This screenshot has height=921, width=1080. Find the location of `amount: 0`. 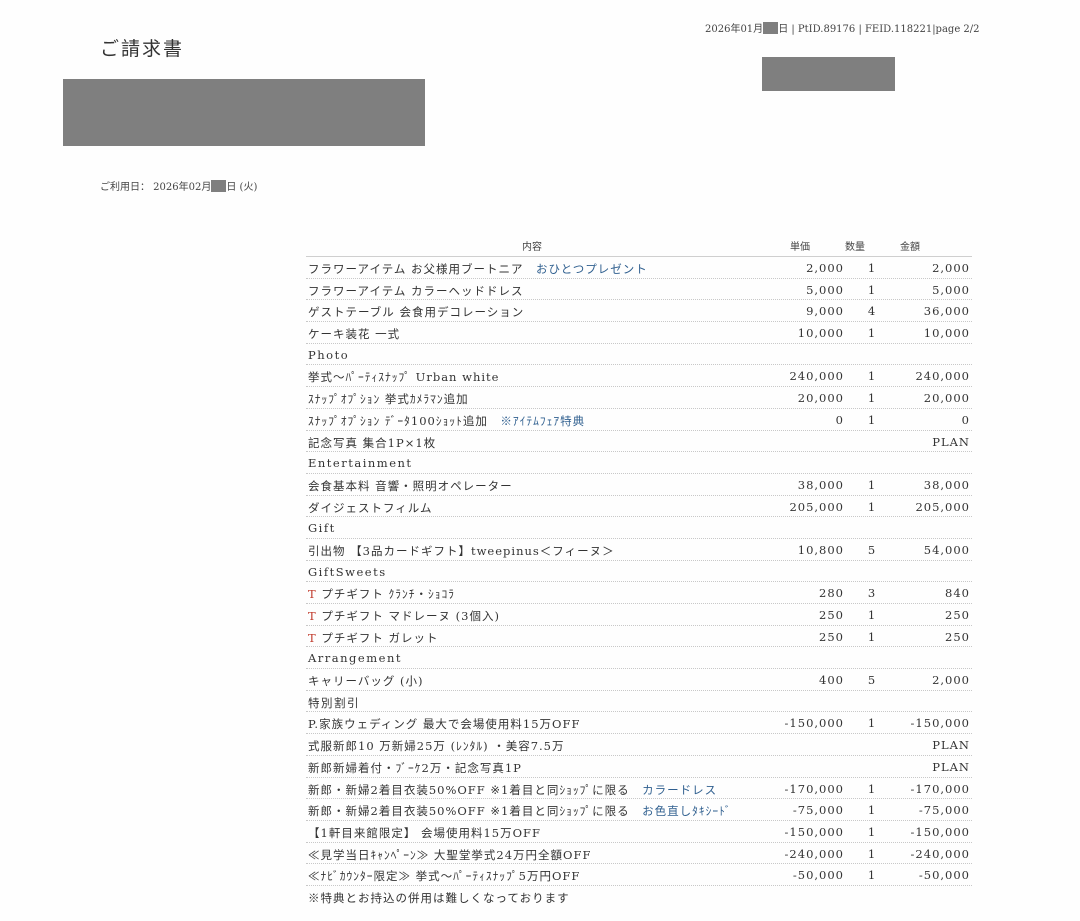

amount: 0 is located at coordinates (965, 419).